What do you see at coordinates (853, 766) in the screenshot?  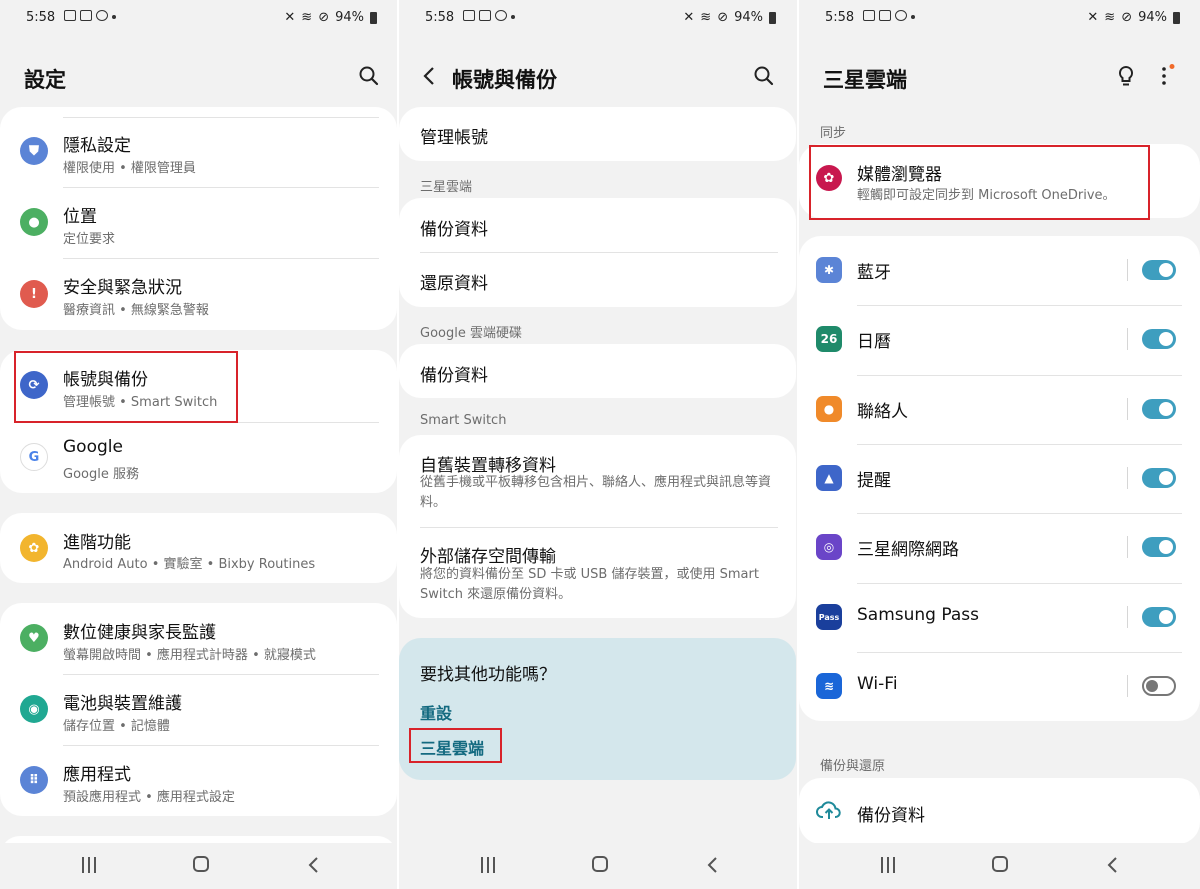 I see `section-backup-restore: 備份與還原` at bounding box center [853, 766].